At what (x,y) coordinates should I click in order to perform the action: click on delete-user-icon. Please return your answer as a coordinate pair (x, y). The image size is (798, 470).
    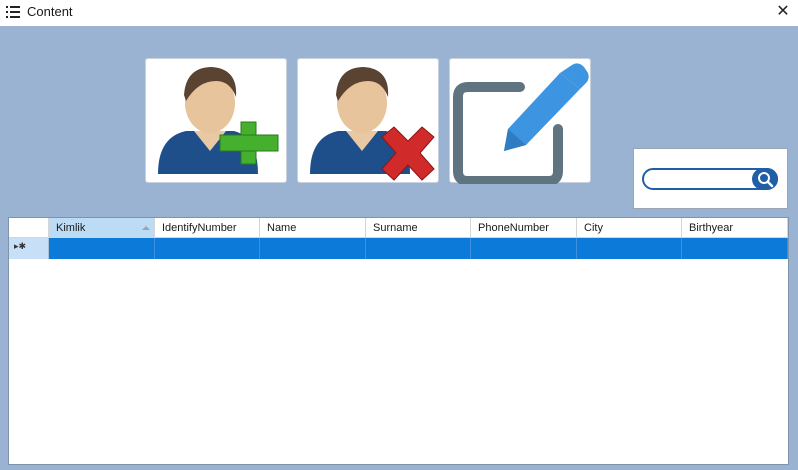
    Looking at the image, I should click on (372, 124).